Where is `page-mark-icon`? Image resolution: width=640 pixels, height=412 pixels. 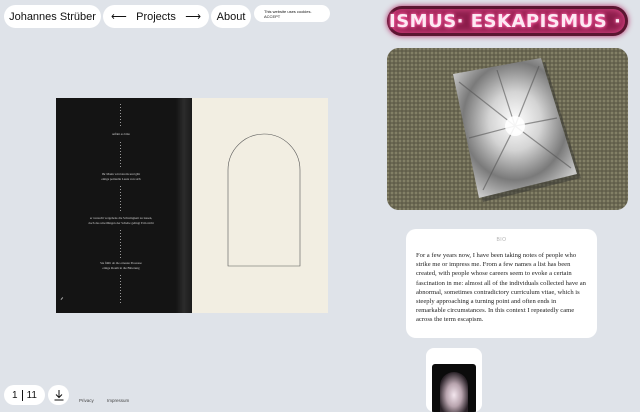
page-mark-icon is located at coordinates (63, 299).